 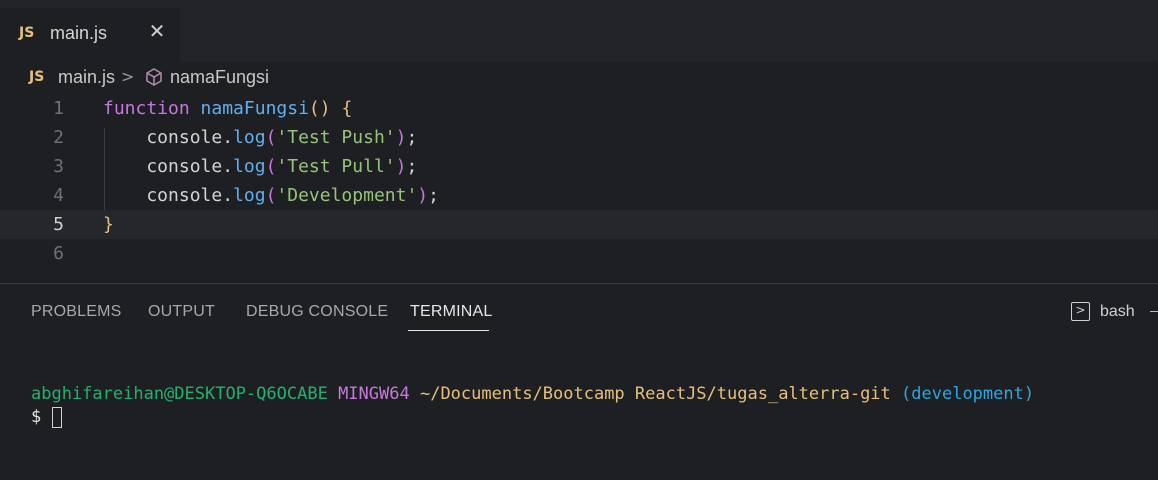 What do you see at coordinates (579, 137) in the screenshot?
I see `code-line: 2 console.log('Test Push');` at bounding box center [579, 137].